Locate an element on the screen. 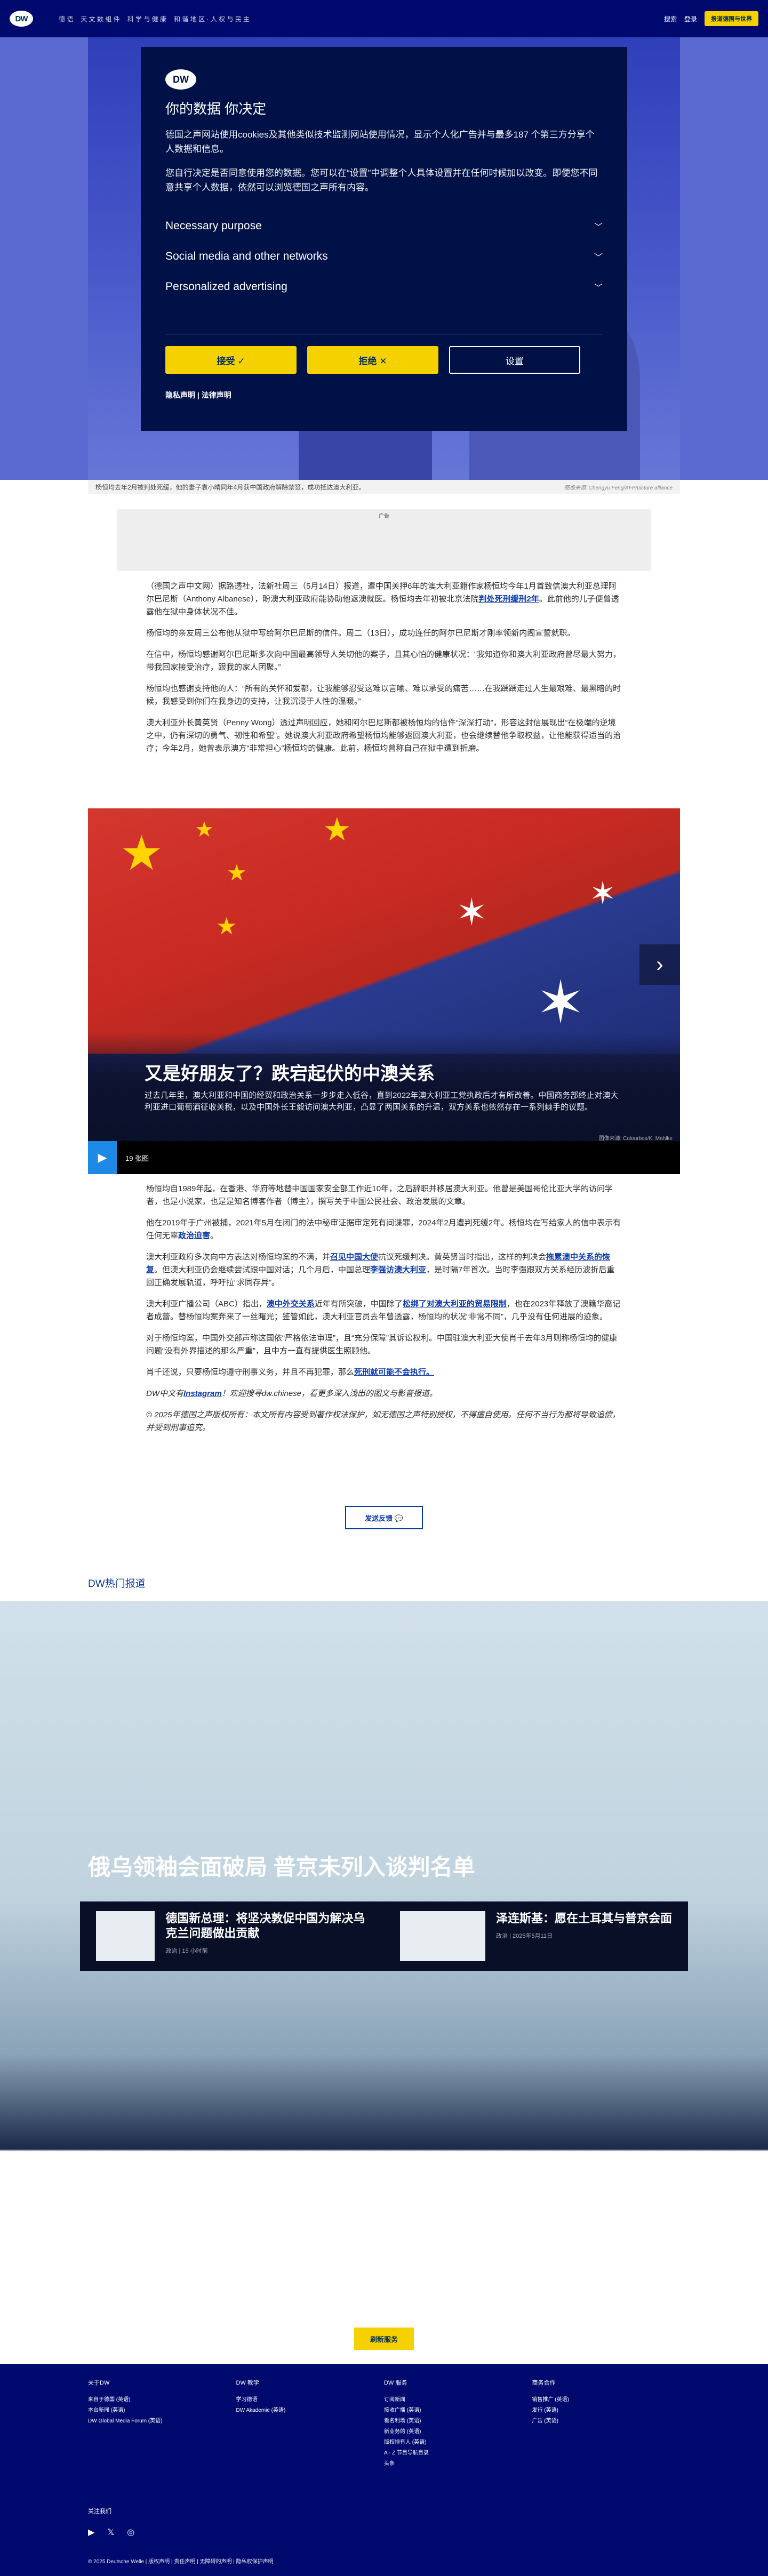 The width and height of the screenshot is (768, 2576). ad-label: 广告 is located at coordinates (384, 516).